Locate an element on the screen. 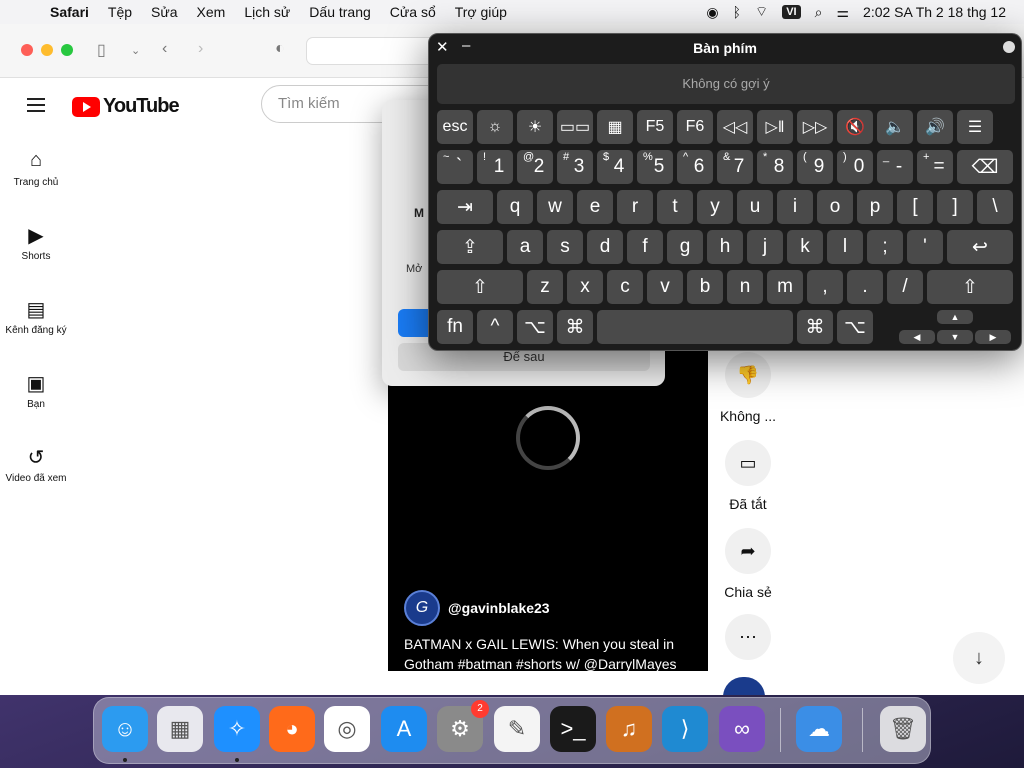 The image size is (1024, 768). key-☼: ☼ is located at coordinates (495, 127).